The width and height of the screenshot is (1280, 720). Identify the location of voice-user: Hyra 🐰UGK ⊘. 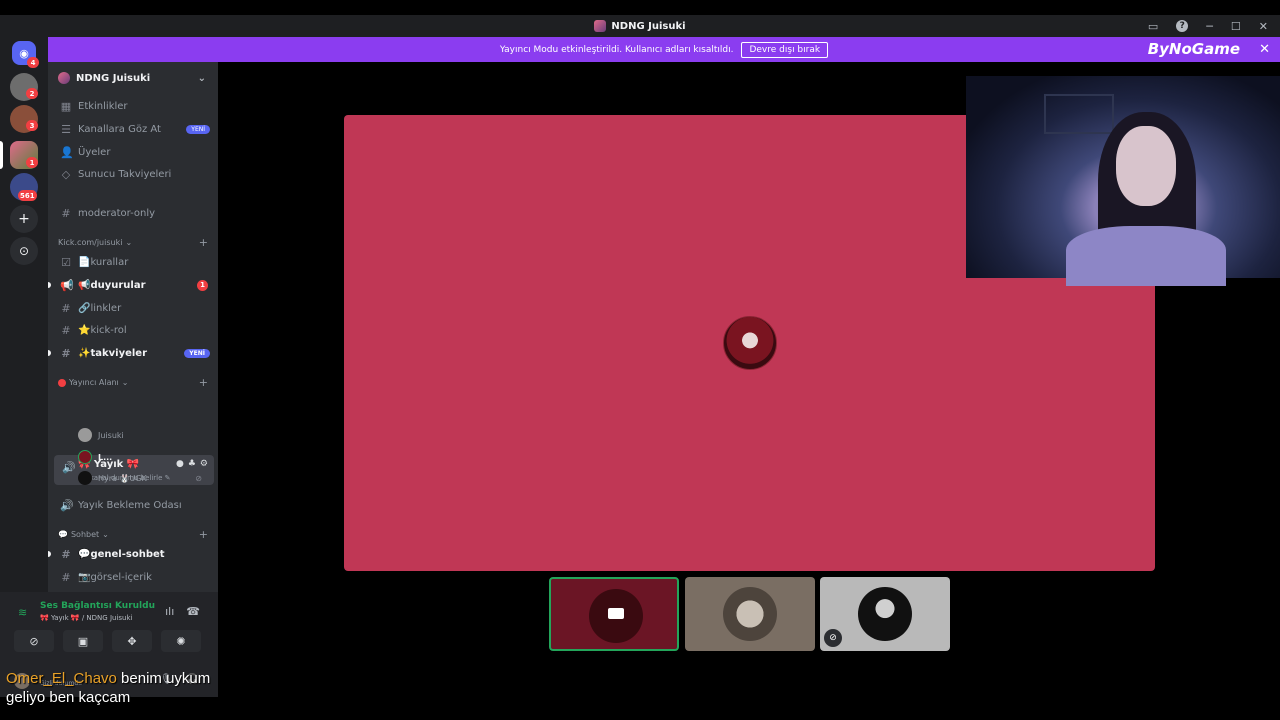
(143, 478).